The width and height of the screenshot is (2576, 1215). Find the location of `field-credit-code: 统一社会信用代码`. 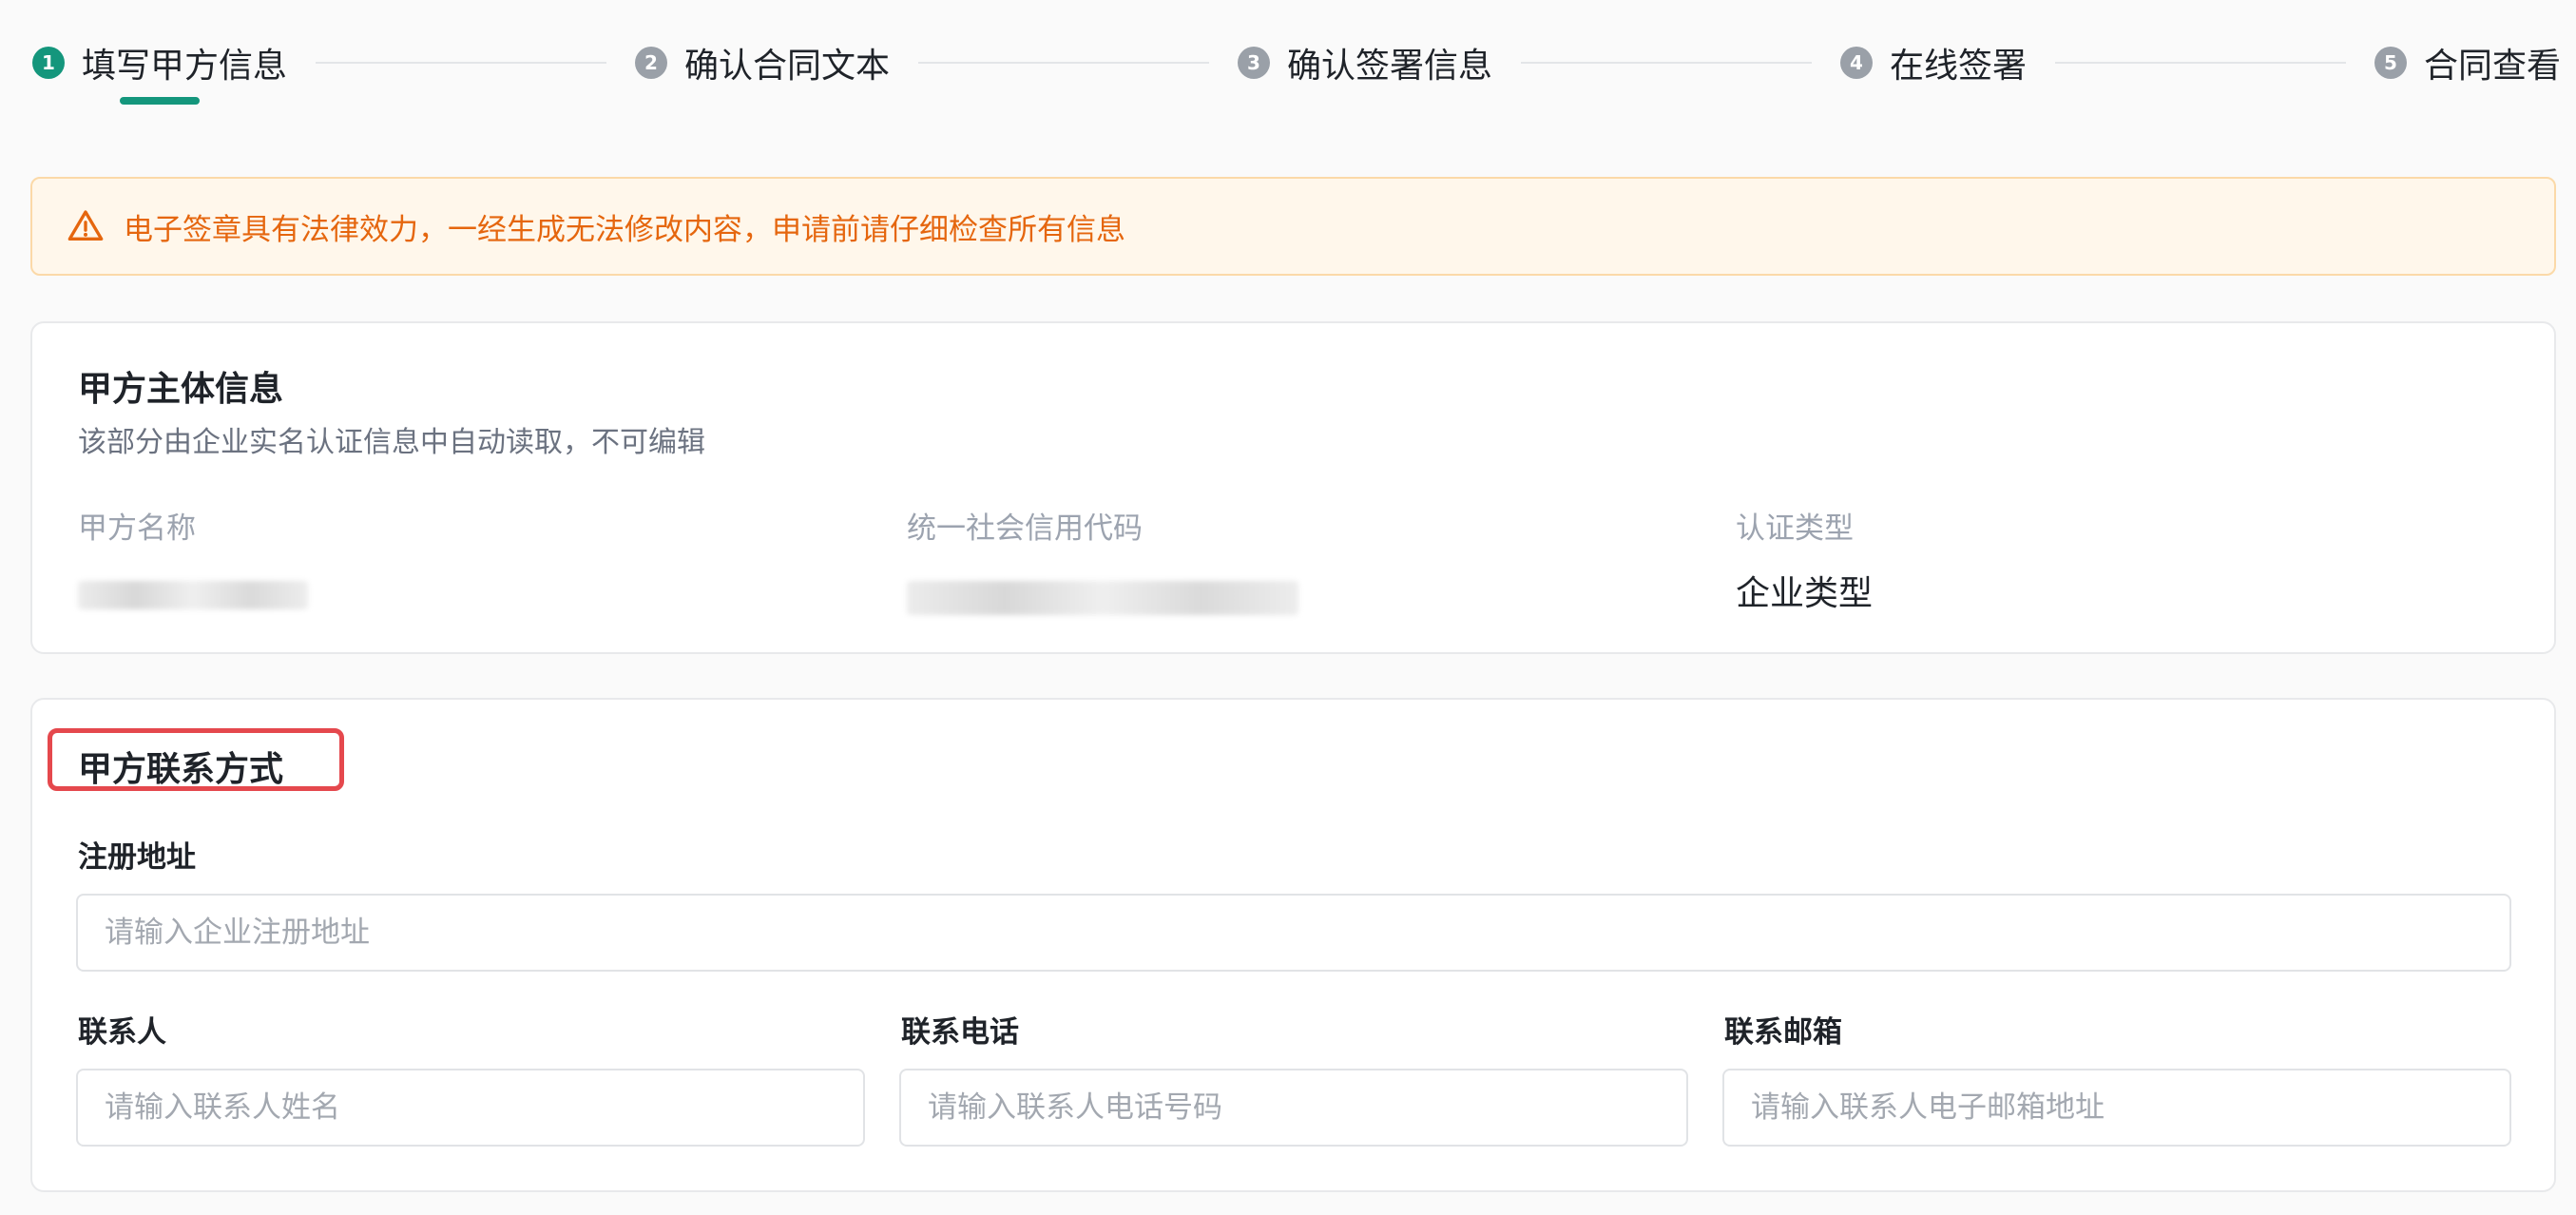

field-credit-code: 统一社会信用代码 is located at coordinates (1144, 559).